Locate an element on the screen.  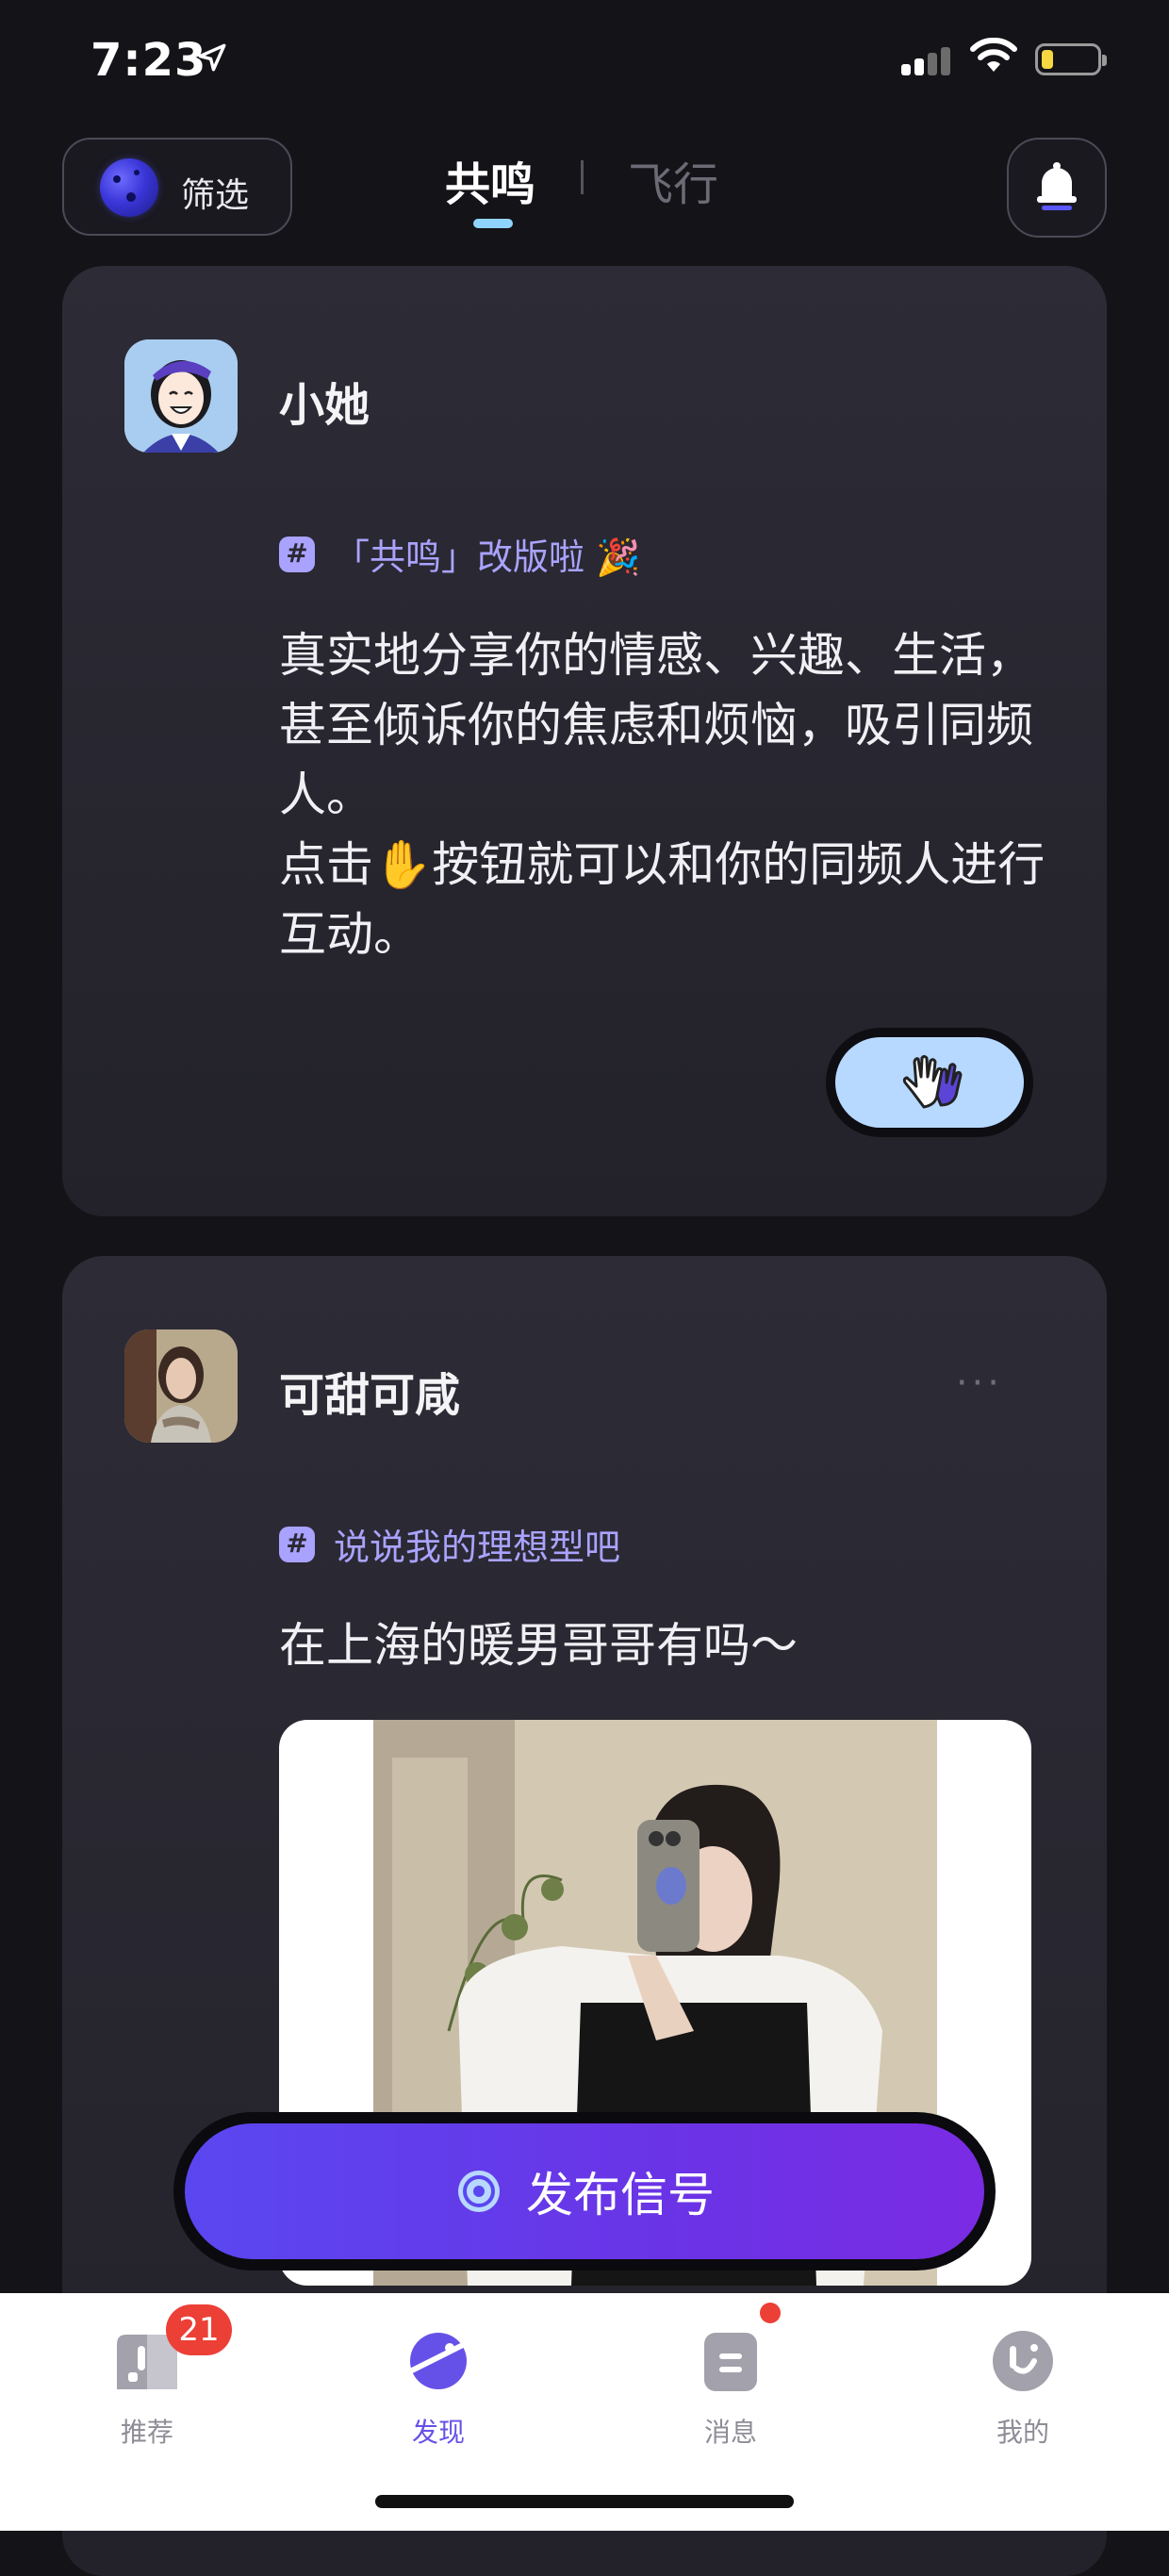
username: 可甜可咸 is located at coordinates (369, 1391).